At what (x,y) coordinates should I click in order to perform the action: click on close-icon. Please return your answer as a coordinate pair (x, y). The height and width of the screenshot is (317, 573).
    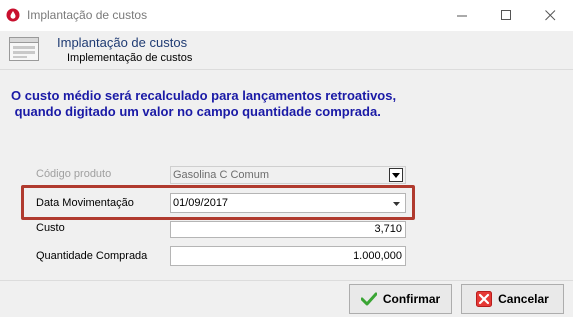
    Looking at the image, I should click on (549, 15).